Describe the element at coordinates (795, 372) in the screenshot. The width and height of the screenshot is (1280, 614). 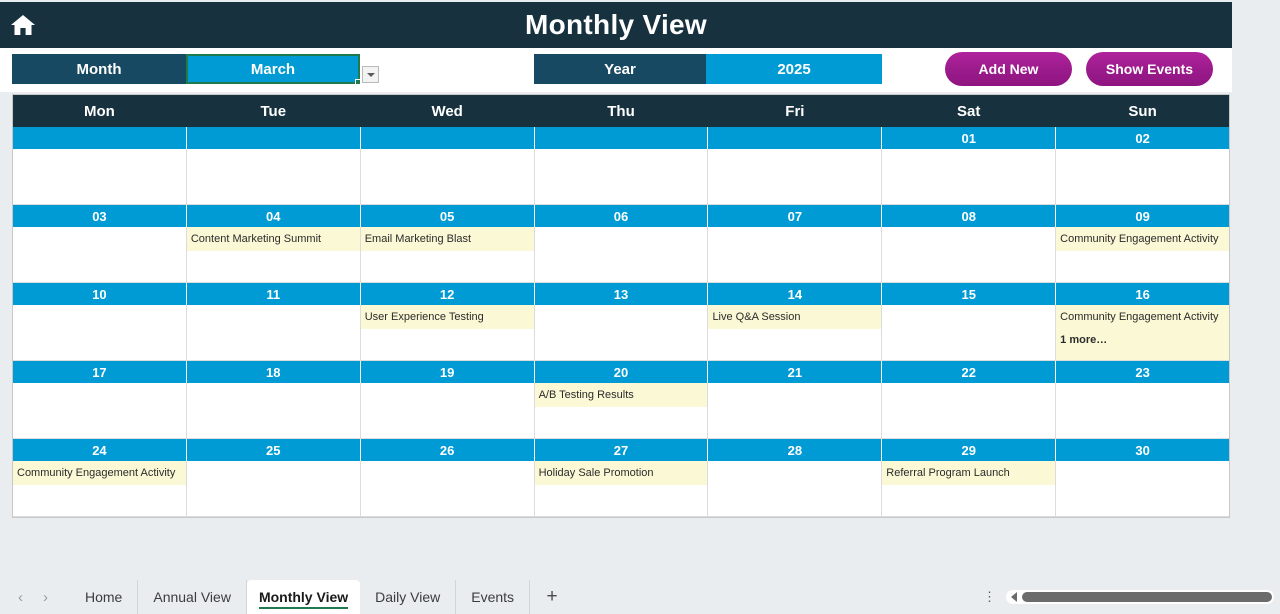
I see `date-cell: 21` at that location.